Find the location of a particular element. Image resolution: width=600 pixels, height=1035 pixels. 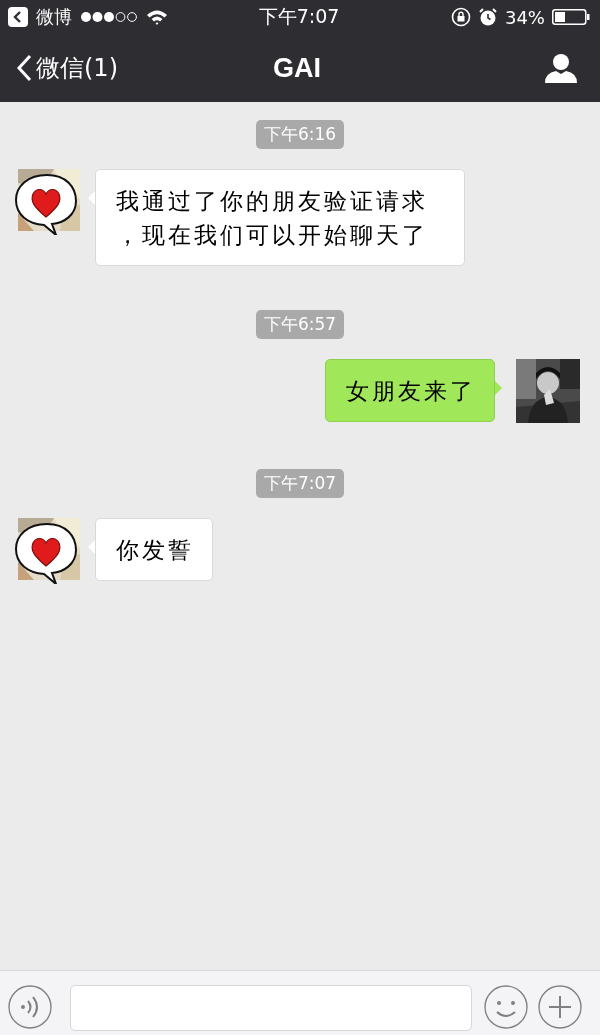

rotation-lock-icon is located at coordinates (460, 17).